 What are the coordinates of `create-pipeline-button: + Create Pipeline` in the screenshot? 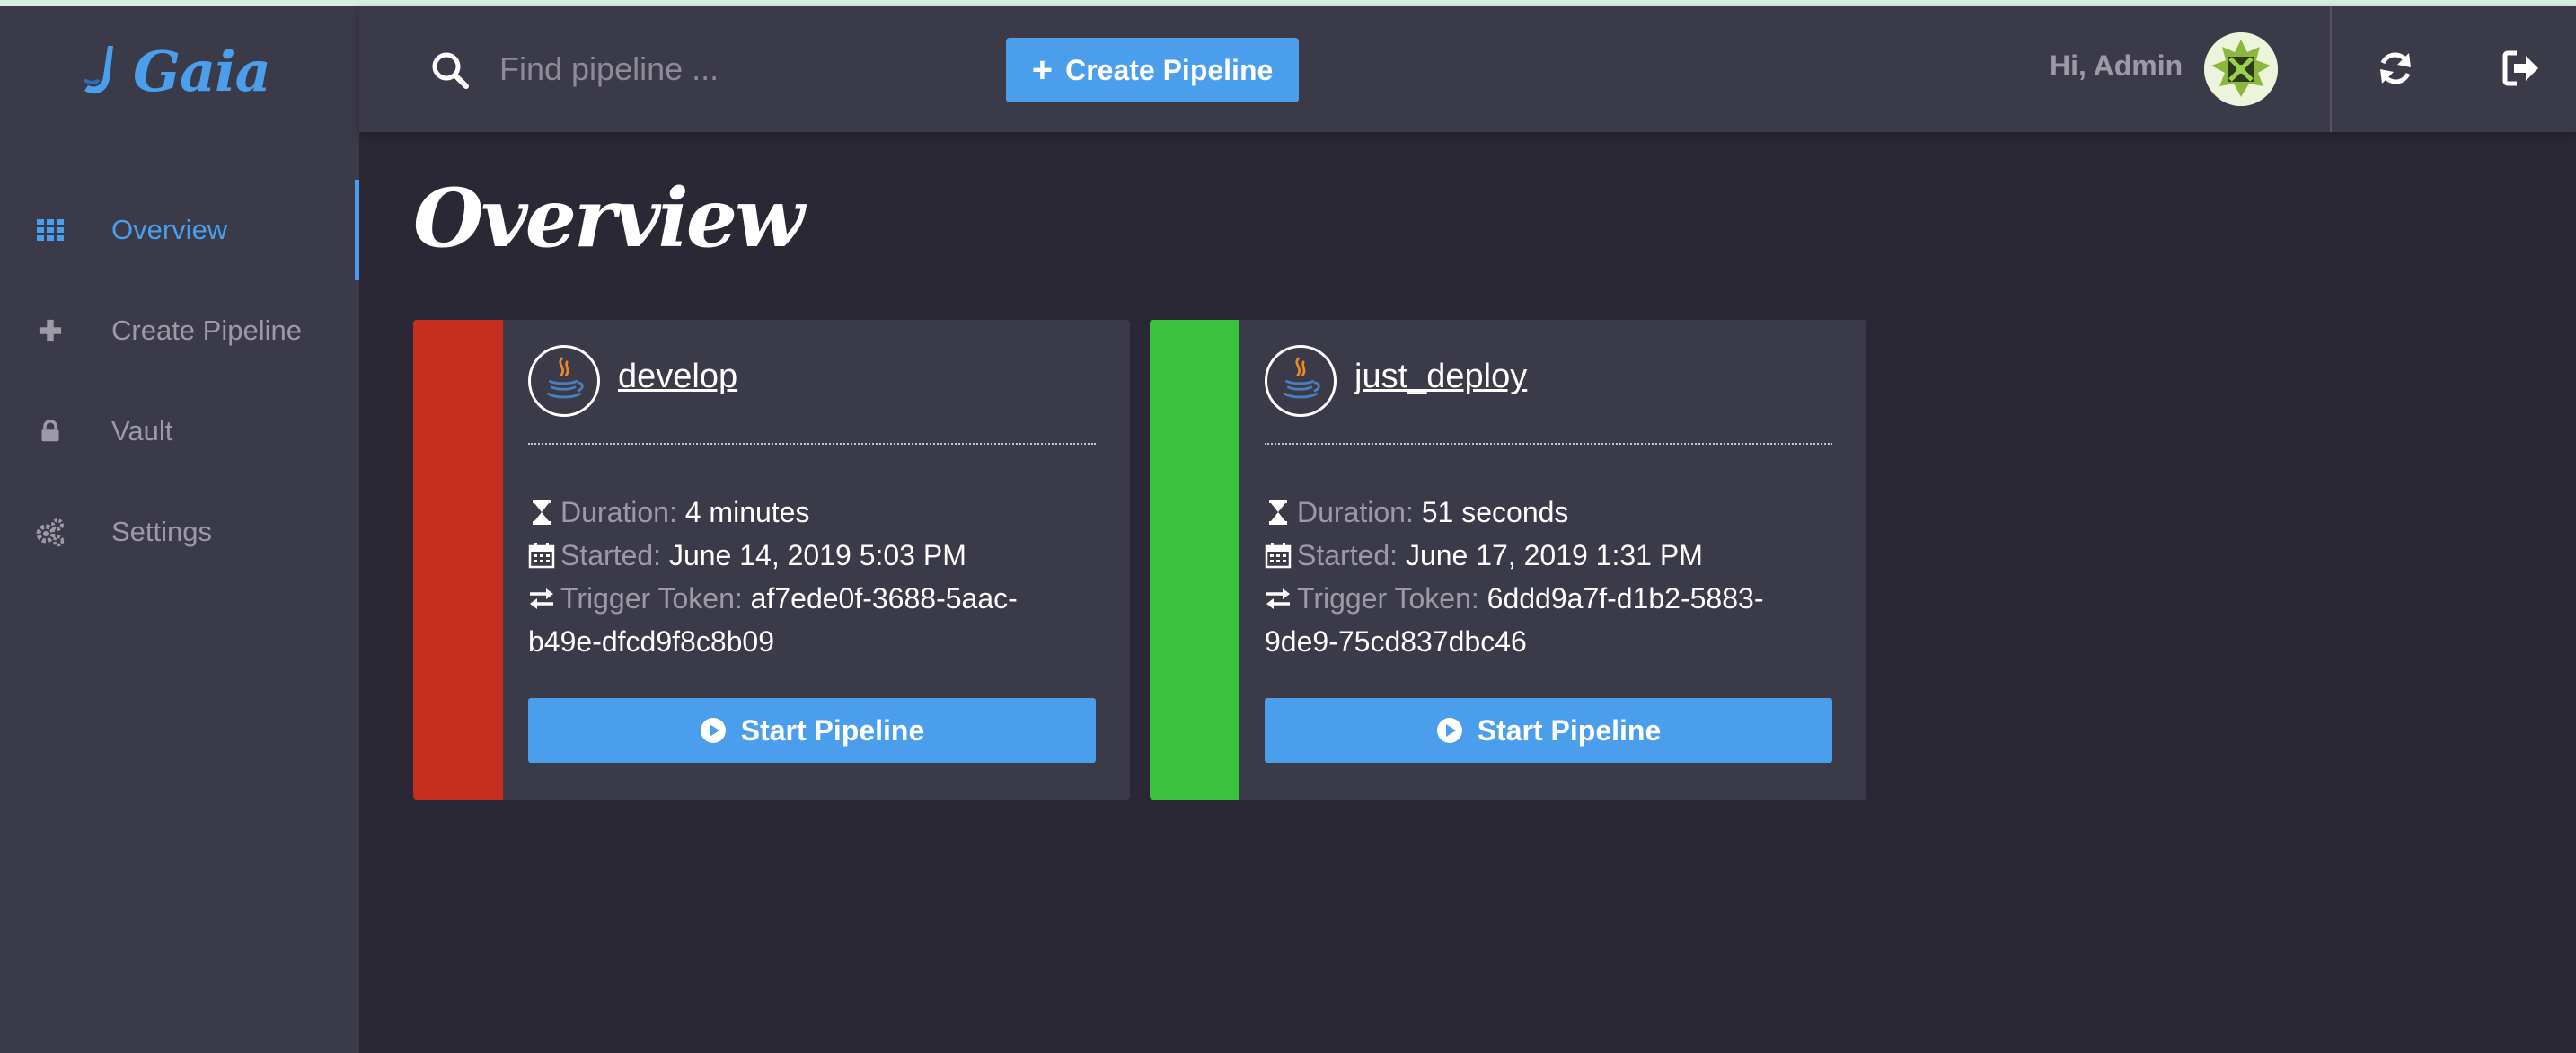 It's located at (1152, 70).